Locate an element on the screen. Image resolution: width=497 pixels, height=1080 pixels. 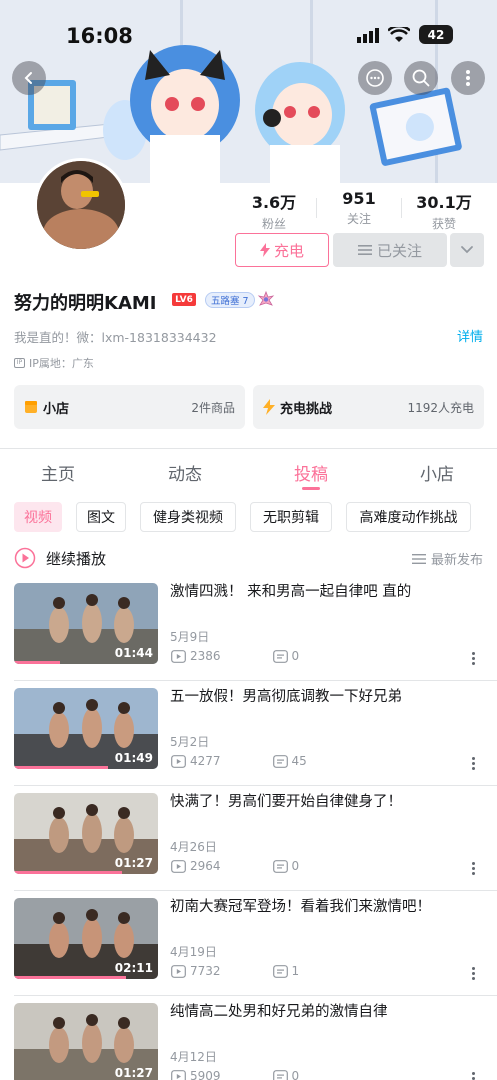
avatar is located at coordinates (81, 205).